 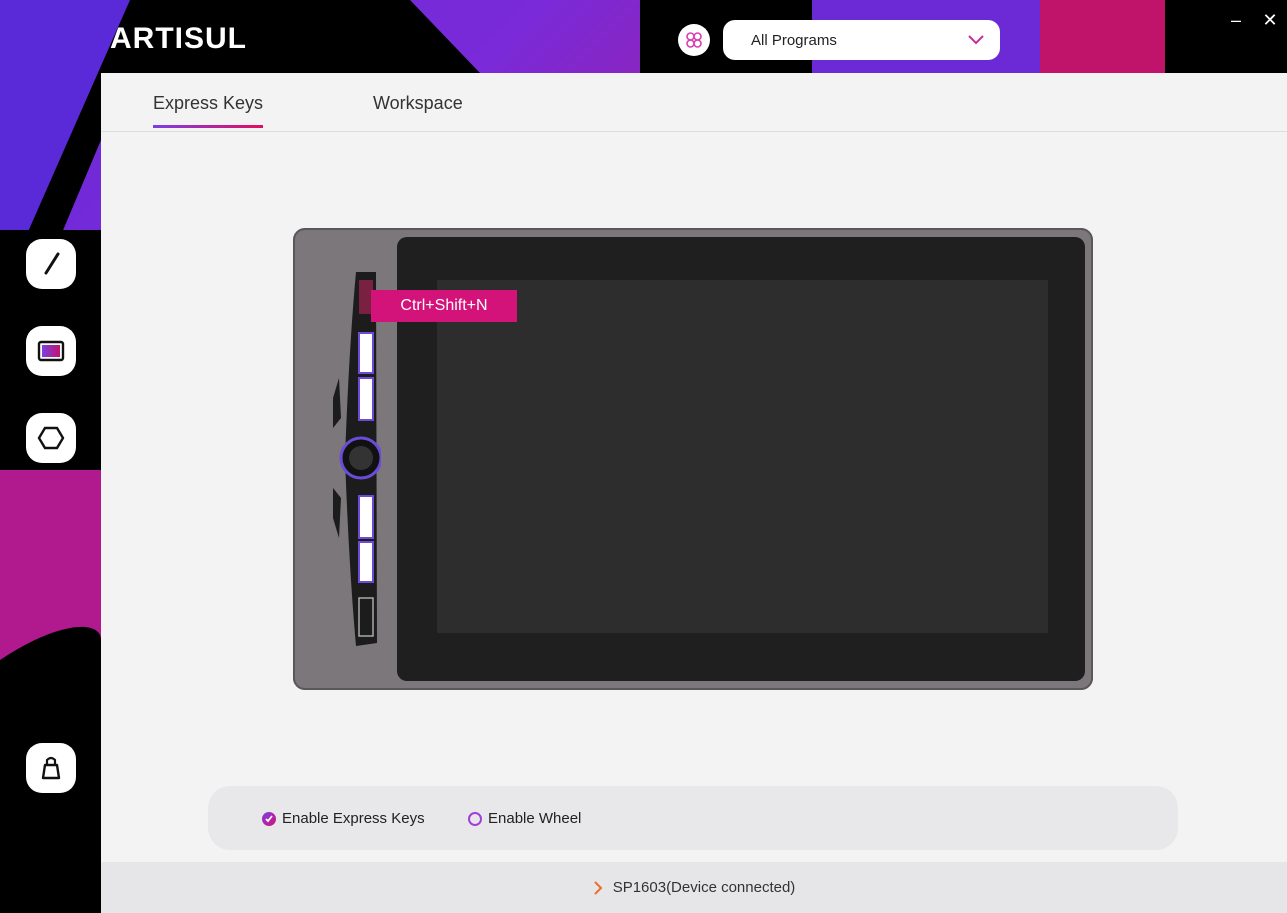 I want to click on device-status: SP1603(Device connected), so click(x=704, y=887).